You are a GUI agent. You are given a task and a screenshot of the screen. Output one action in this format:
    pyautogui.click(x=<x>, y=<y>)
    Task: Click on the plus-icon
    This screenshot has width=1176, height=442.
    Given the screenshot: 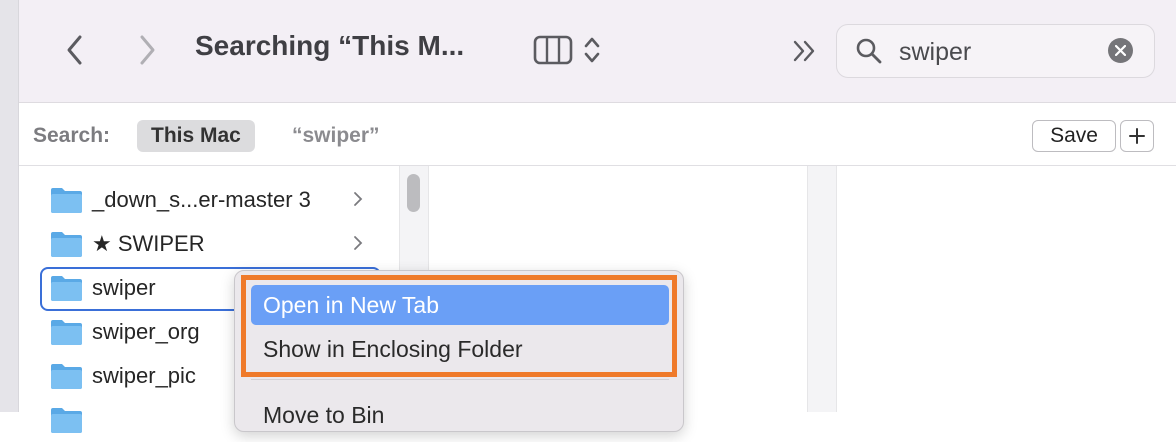 What is the action you would take?
    pyautogui.click(x=1137, y=136)
    